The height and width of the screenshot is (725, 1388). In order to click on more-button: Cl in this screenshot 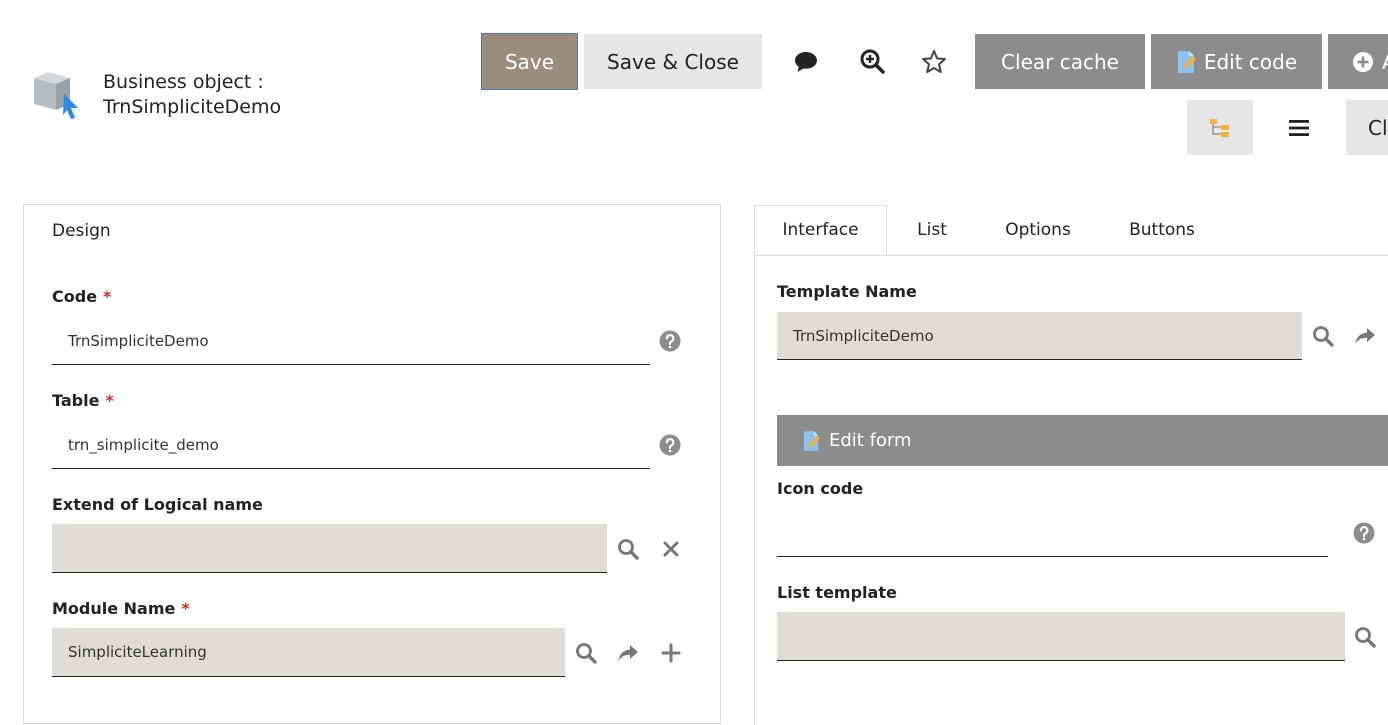, I will do `click(1367, 127)`.